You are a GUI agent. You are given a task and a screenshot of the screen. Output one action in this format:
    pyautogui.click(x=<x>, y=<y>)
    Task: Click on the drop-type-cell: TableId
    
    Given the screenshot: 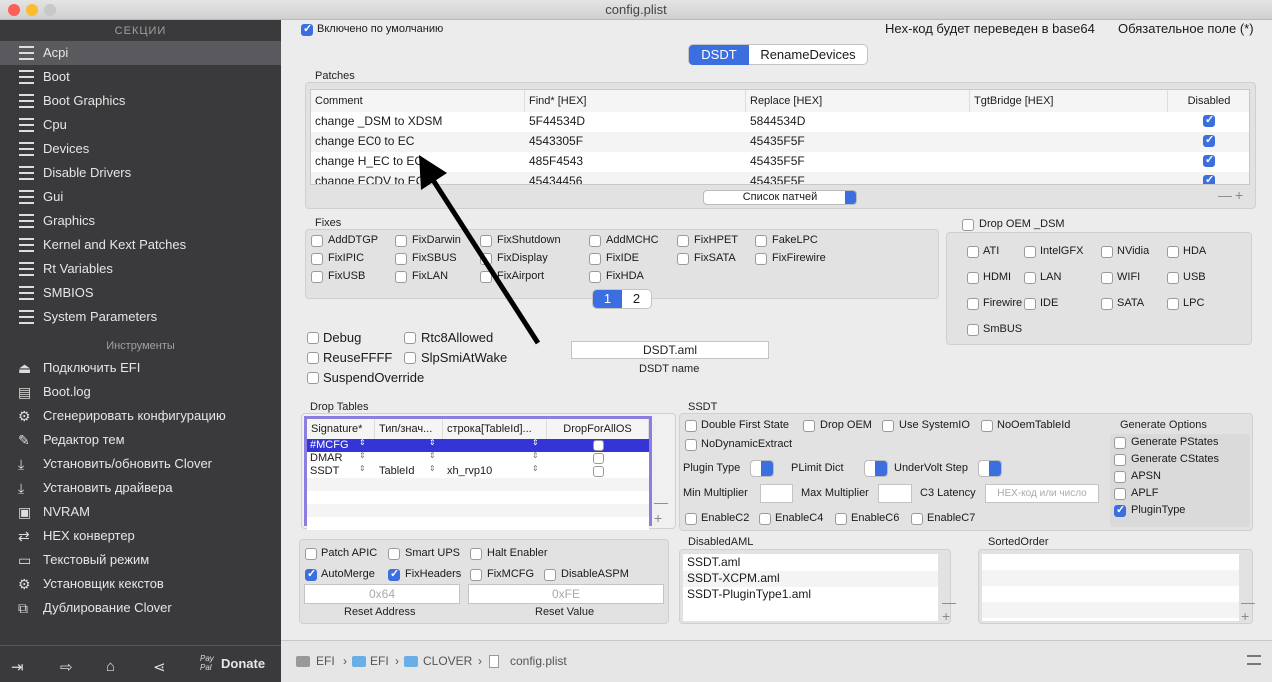 What is the action you would take?
    pyautogui.click(x=396, y=471)
    